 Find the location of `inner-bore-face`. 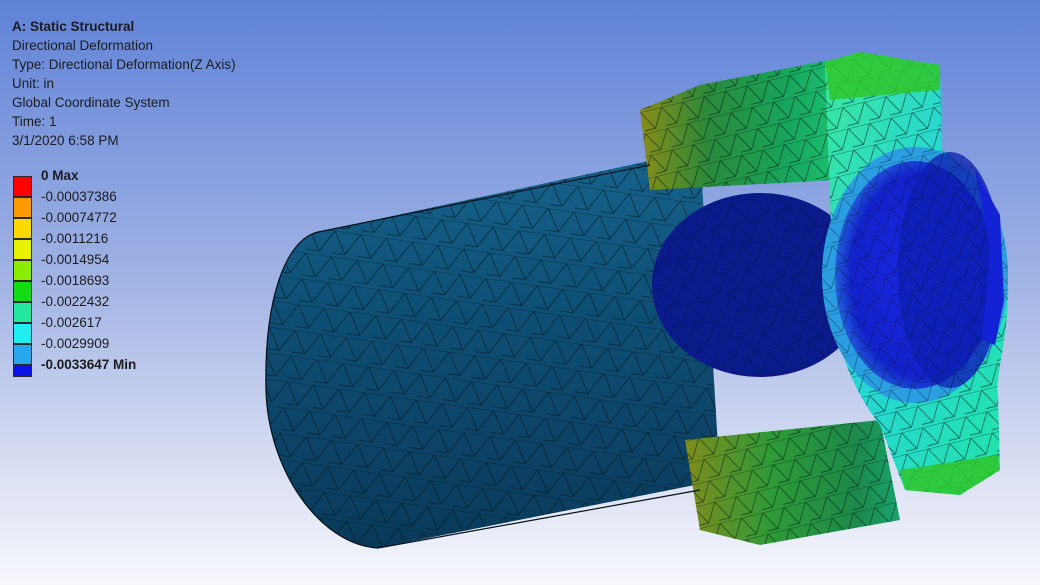

inner-bore-face is located at coordinates (915, 275).